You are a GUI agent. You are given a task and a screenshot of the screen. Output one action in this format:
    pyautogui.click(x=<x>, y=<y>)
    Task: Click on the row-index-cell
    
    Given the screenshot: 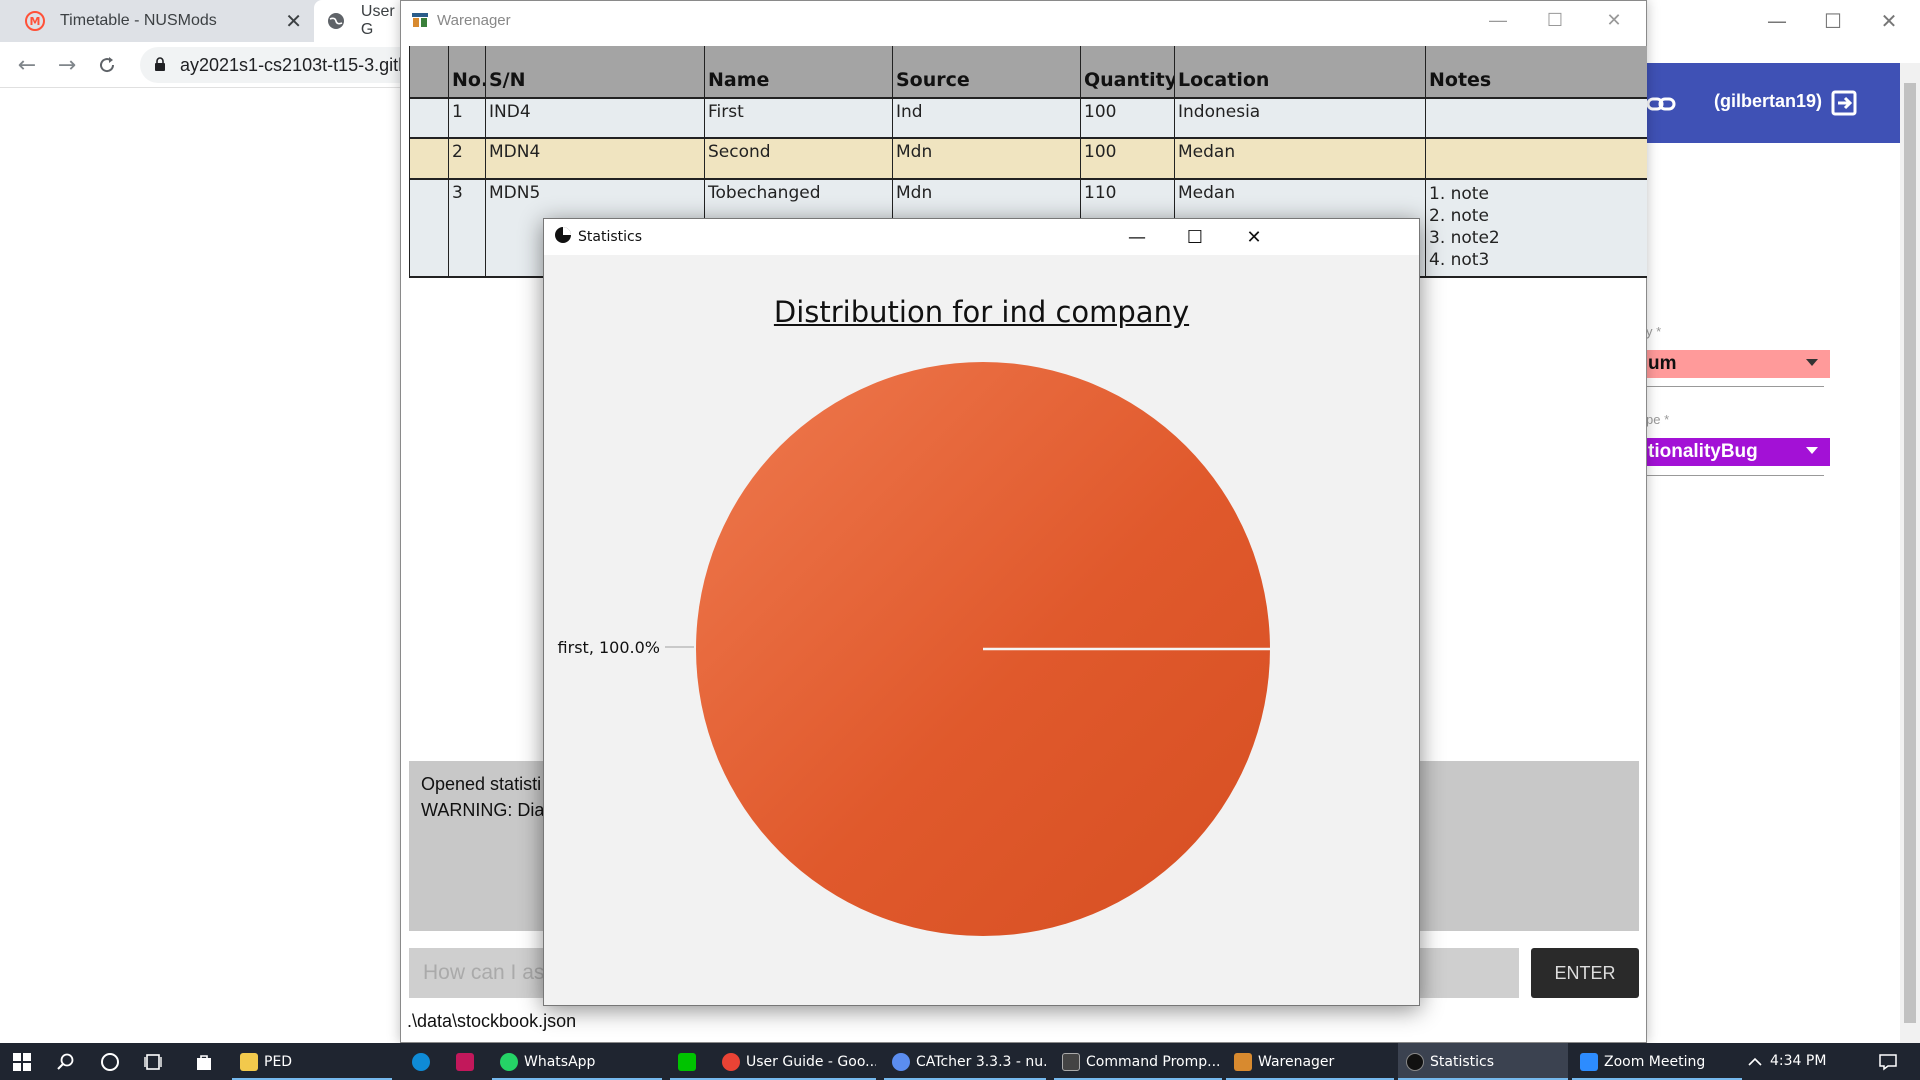 What is the action you would take?
    pyautogui.click(x=429, y=229)
    